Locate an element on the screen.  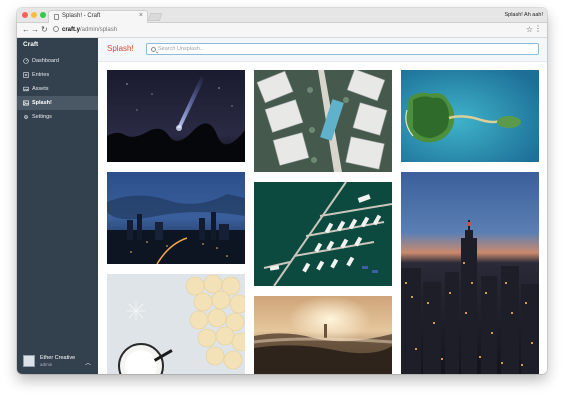
bookmark-star-icon: ☆ is located at coordinates (529, 30).